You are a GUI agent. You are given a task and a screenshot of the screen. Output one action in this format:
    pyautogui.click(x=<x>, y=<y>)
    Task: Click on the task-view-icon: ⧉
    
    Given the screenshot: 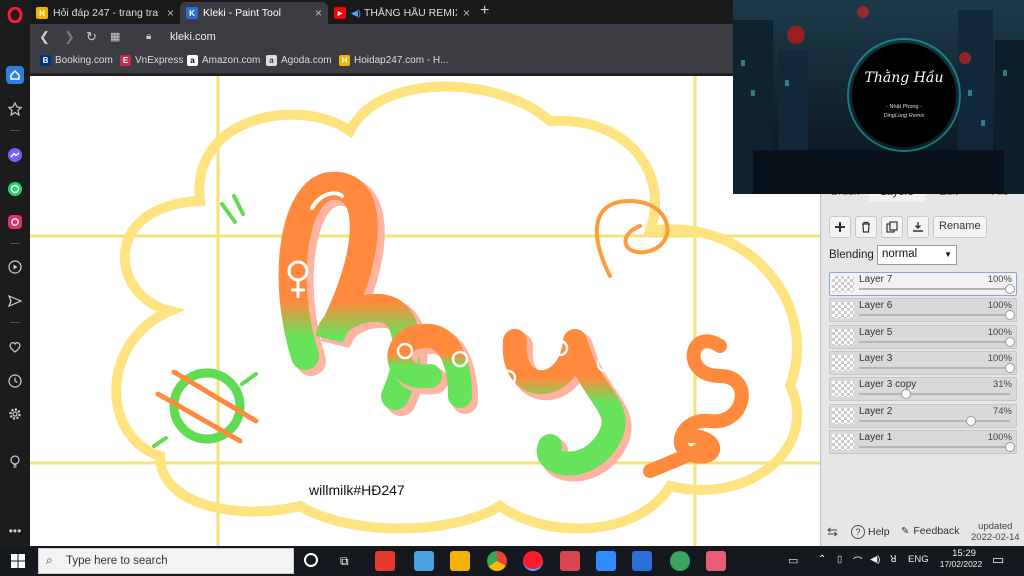 What is the action you would take?
    pyautogui.click(x=344, y=561)
    